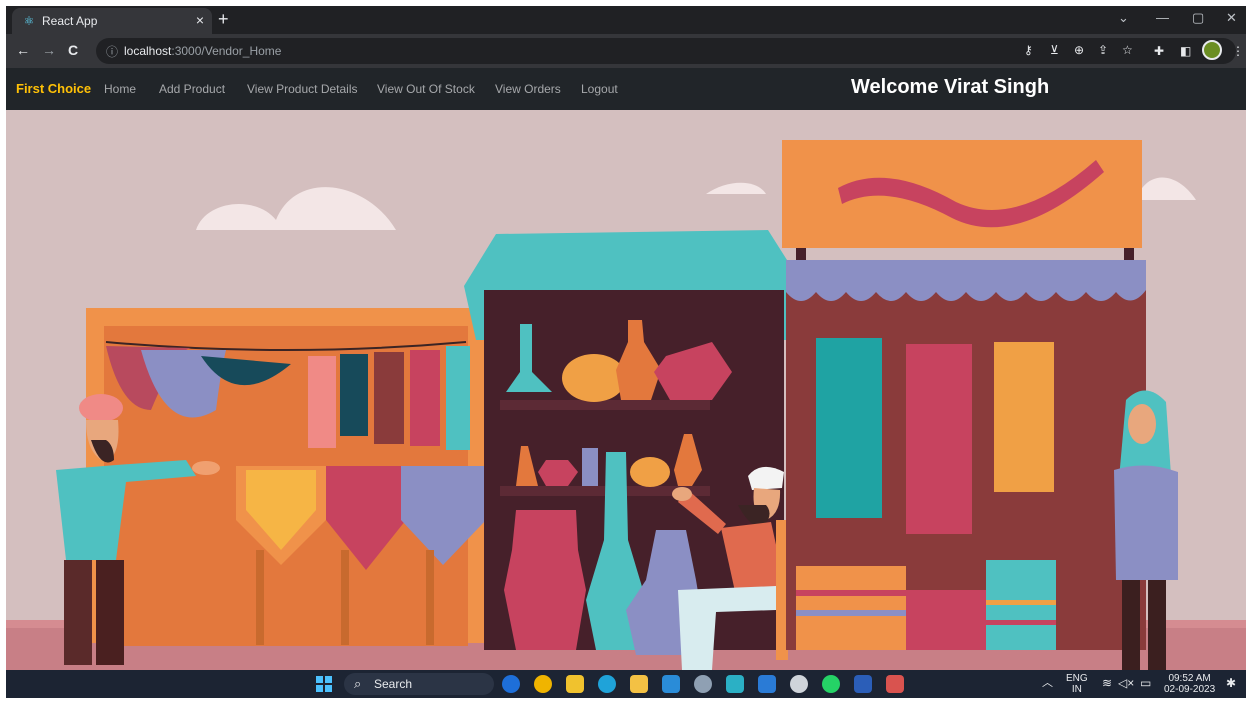 This screenshot has width=1252, height=704. What do you see at coordinates (831, 684) in the screenshot?
I see `whatsapp-icon` at bounding box center [831, 684].